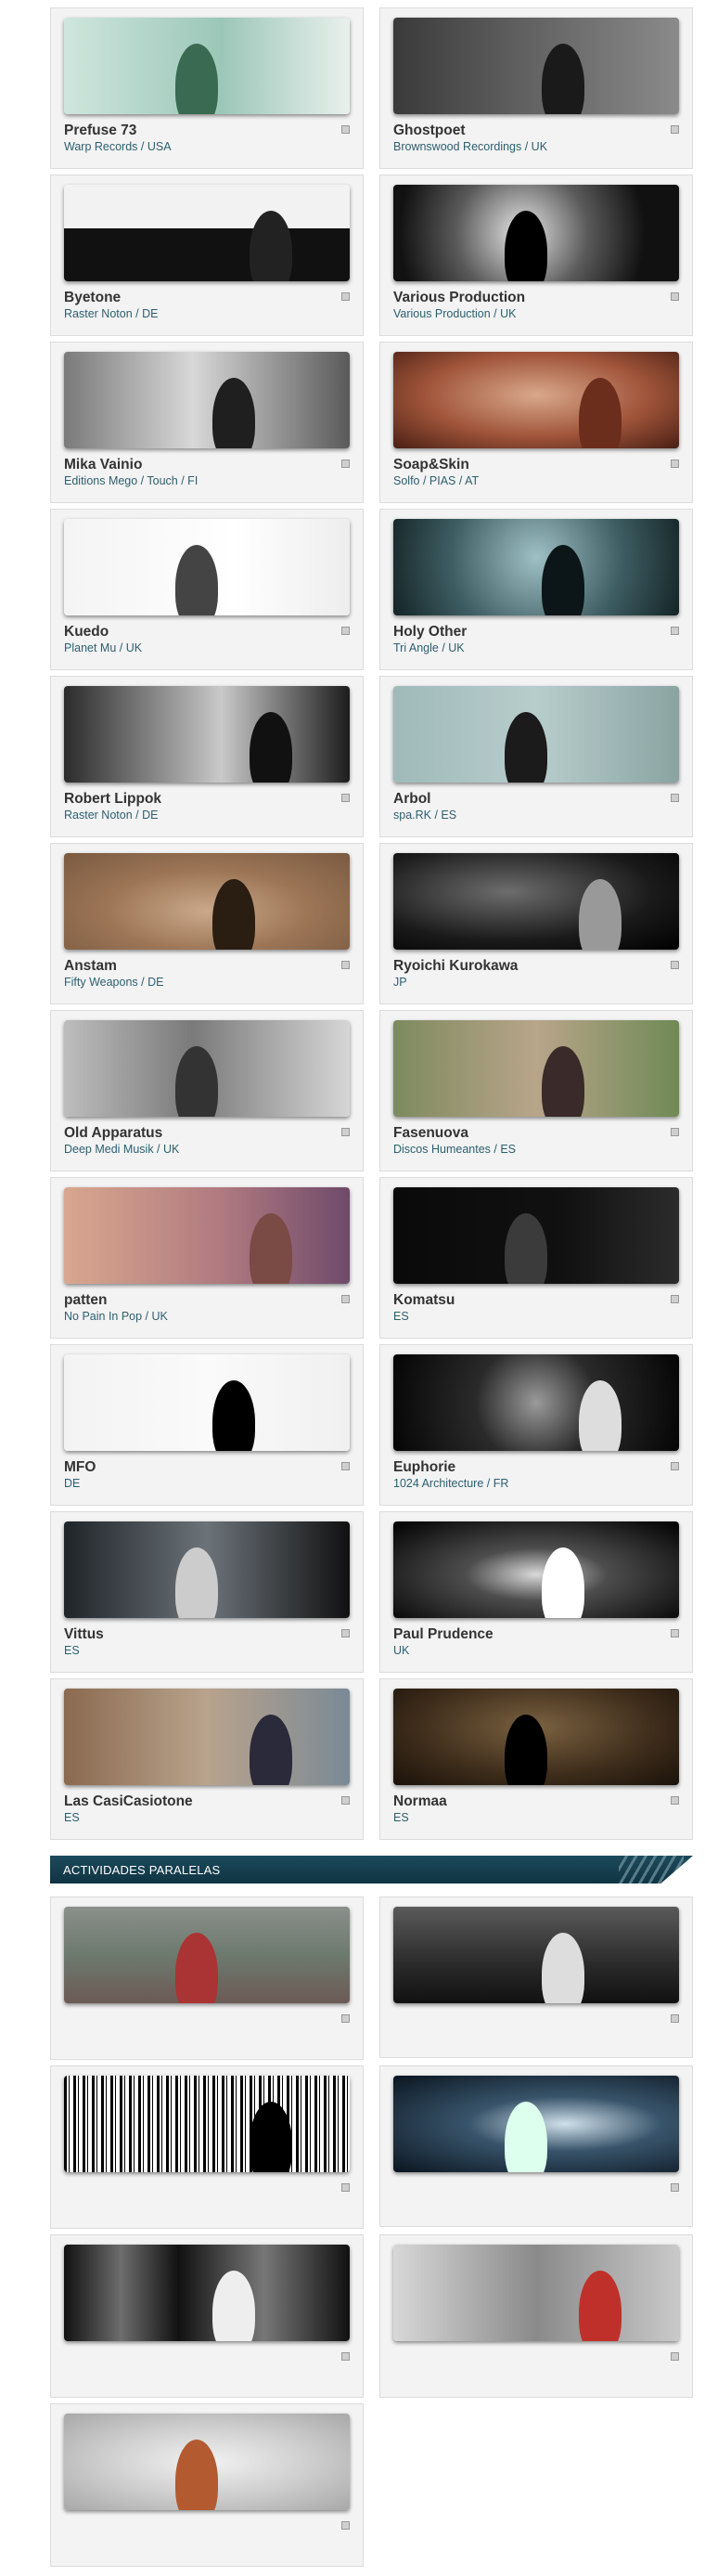 The image size is (705, 2576). What do you see at coordinates (207, 88) in the screenshot?
I see `artist-card: Prefuse 73 Warp Records / USA` at bounding box center [207, 88].